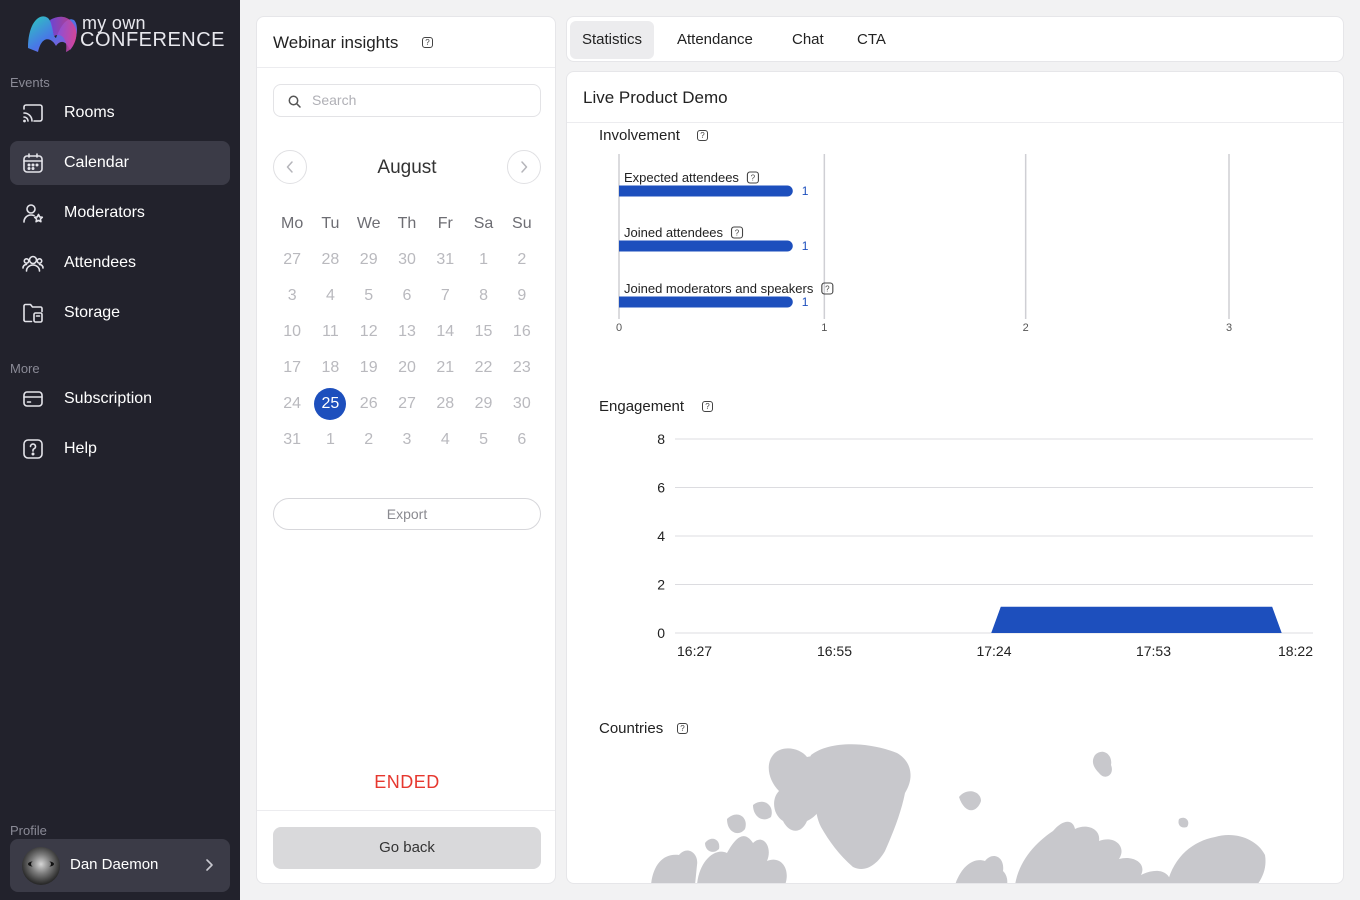  What do you see at coordinates (612, 40) in the screenshot?
I see `tab-statistics: Statistics` at bounding box center [612, 40].